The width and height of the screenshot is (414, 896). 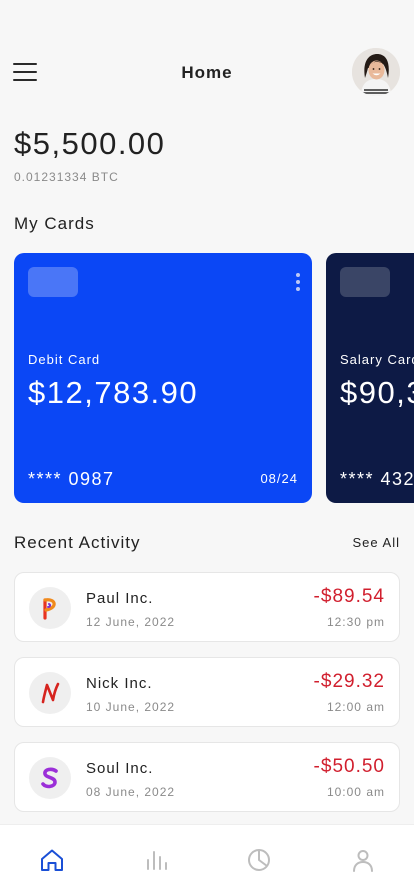 What do you see at coordinates (52, 860) in the screenshot?
I see `home-icon` at bounding box center [52, 860].